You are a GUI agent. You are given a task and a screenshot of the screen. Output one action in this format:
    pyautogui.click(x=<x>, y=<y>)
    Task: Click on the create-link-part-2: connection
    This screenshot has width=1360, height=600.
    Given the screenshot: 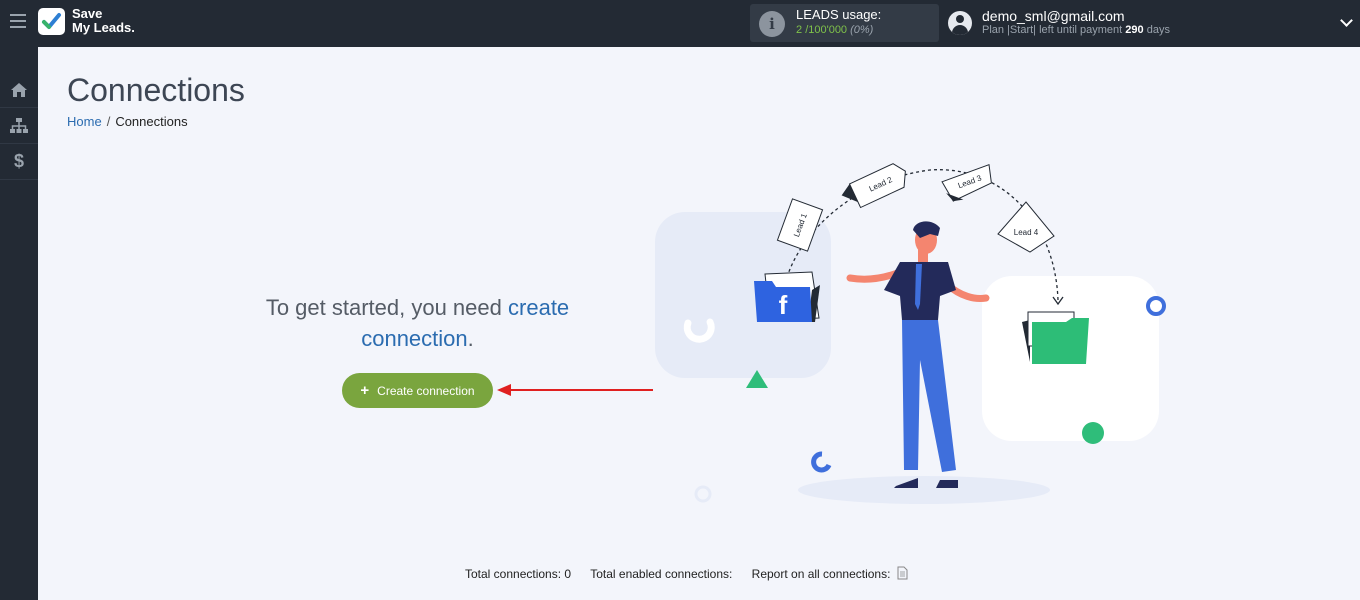 What is the action you would take?
    pyautogui.click(x=414, y=338)
    